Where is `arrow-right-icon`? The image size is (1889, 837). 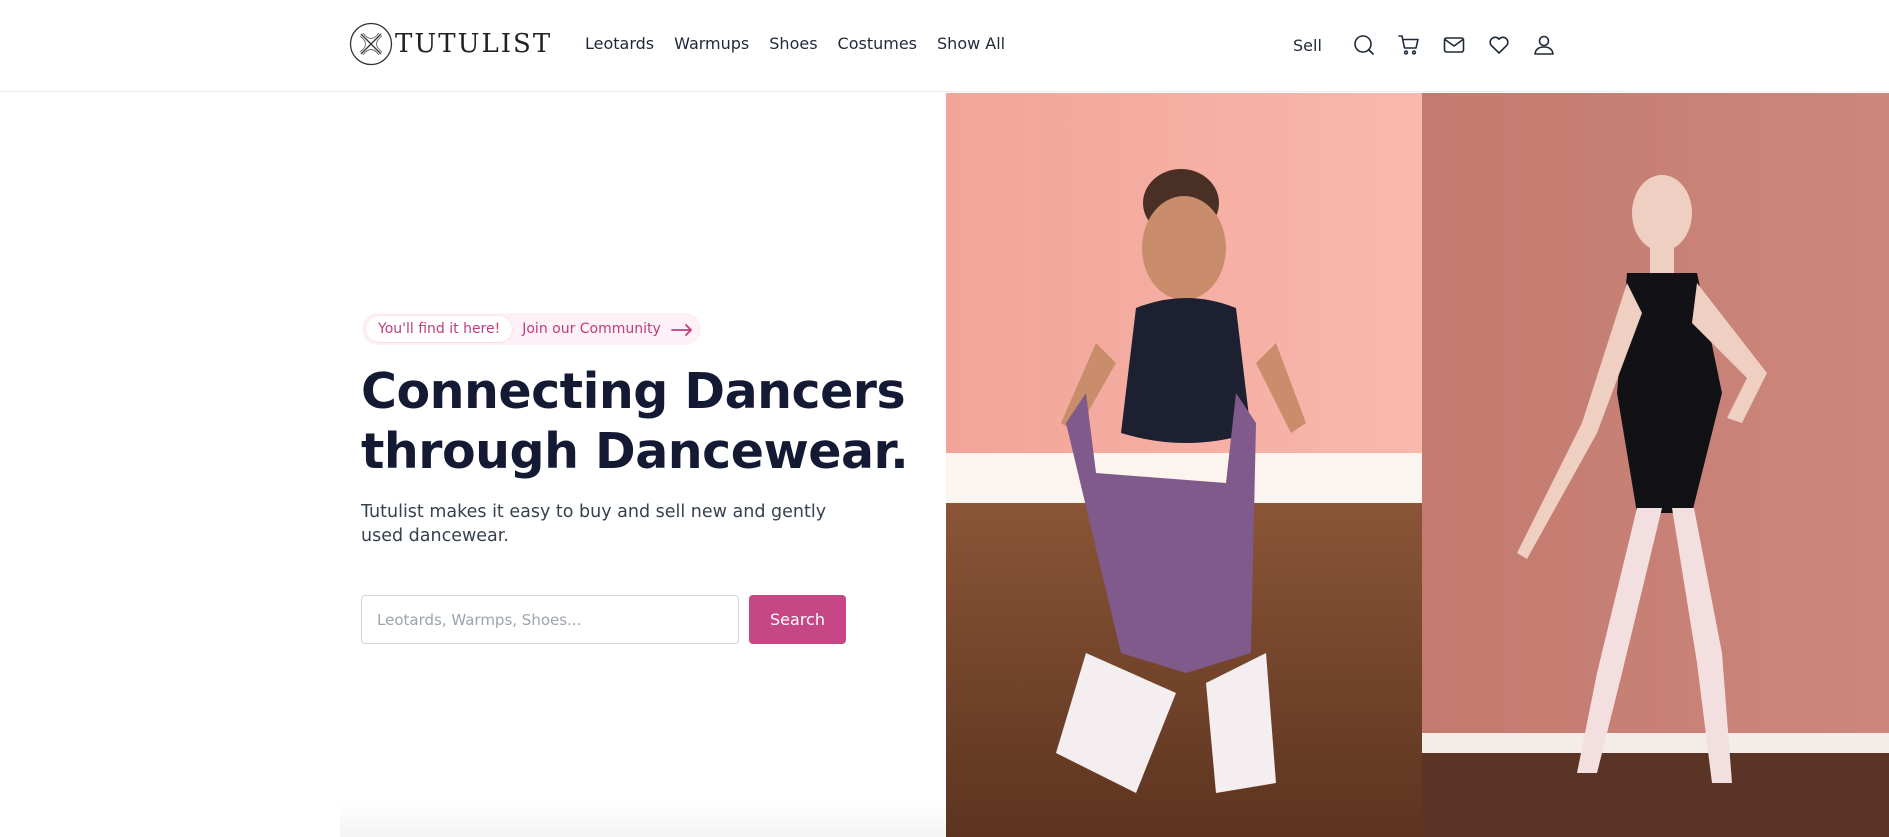 arrow-right-icon is located at coordinates (681, 329).